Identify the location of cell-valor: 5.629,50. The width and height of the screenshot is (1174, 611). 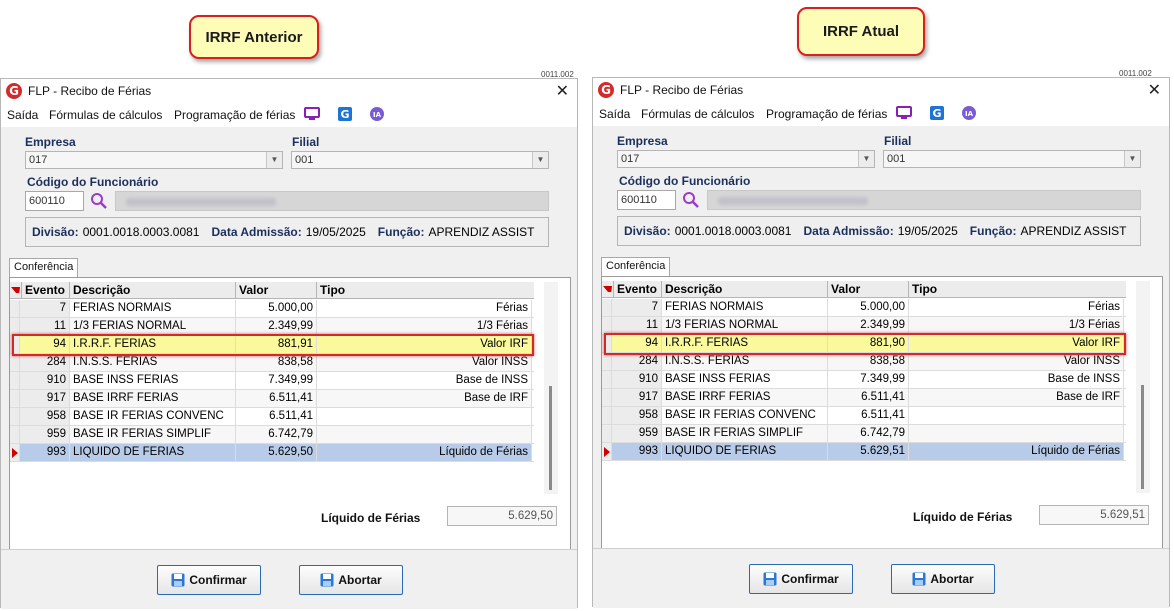
(276, 452).